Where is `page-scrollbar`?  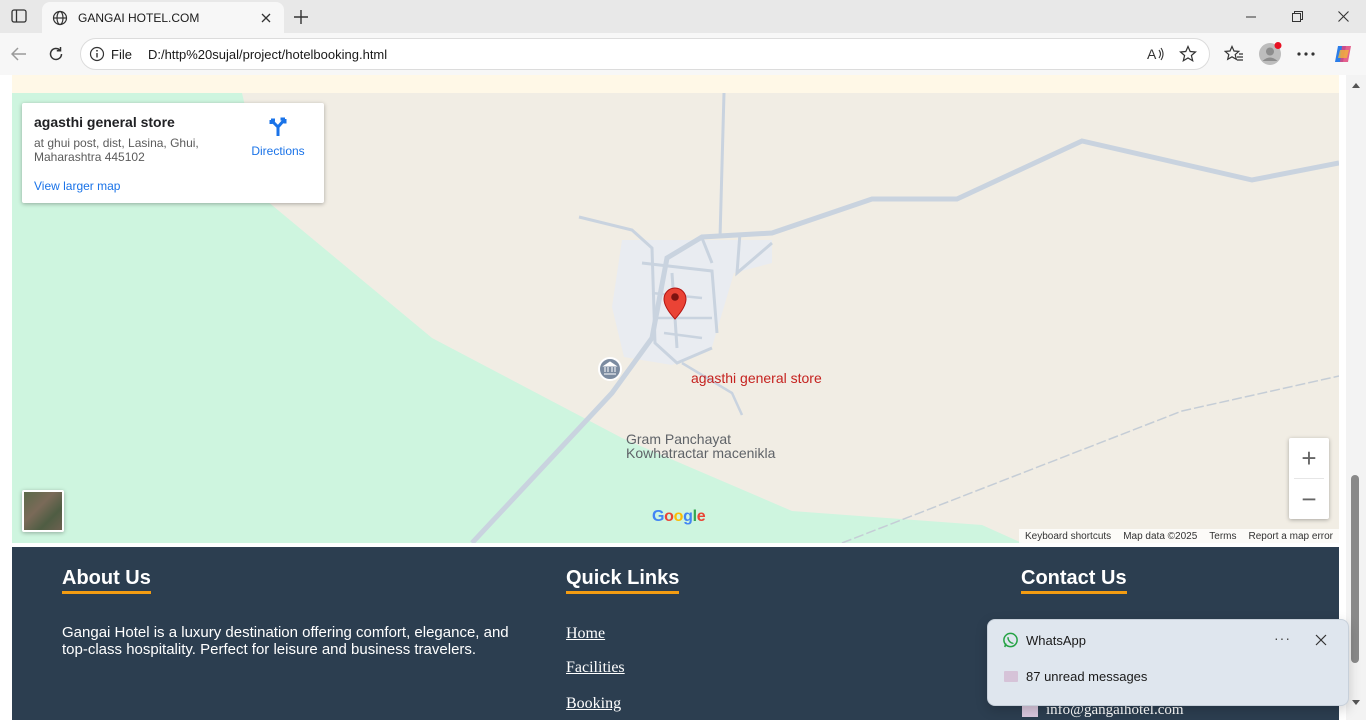 page-scrollbar is located at coordinates (1356, 397).